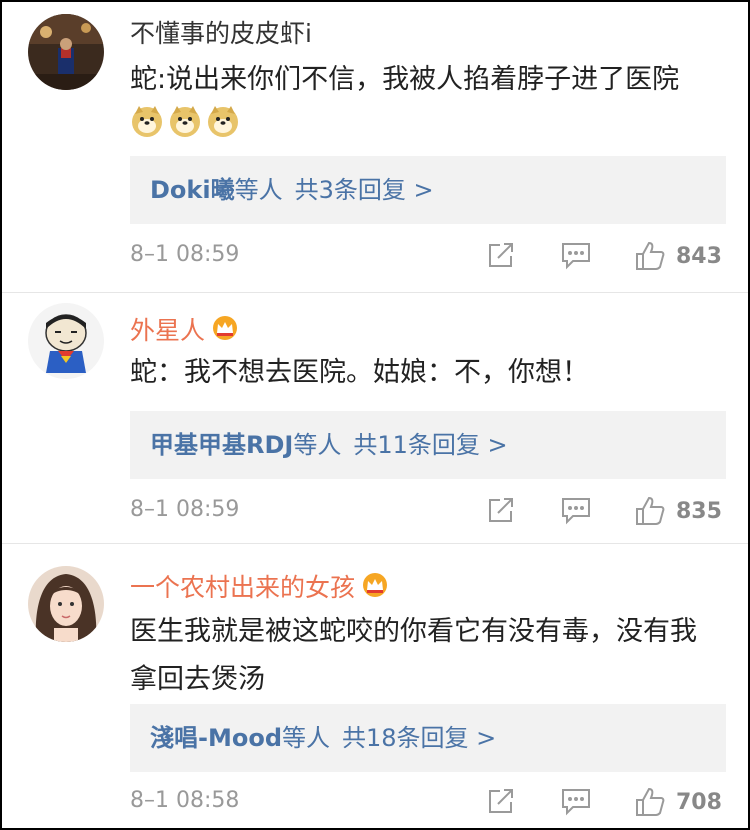 This screenshot has width=750, height=830. I want to click on like-count: 708, so click(699, 802).